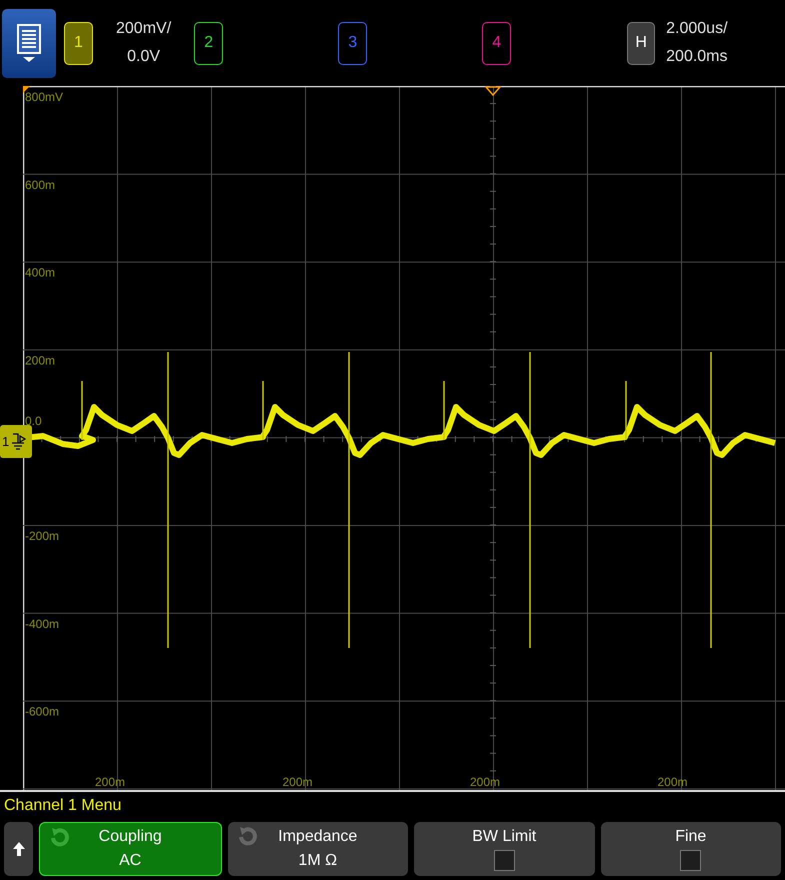 The width and height of the screenshot is (785, 880). Describe the element at coordinates (641, 43) in the screenshot. I see `horizontal-button: H` at that location.